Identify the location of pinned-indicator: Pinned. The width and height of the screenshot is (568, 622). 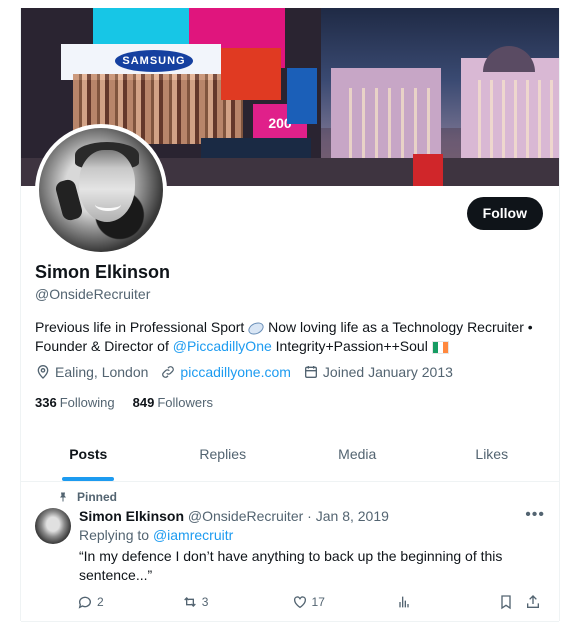
(87, 497).